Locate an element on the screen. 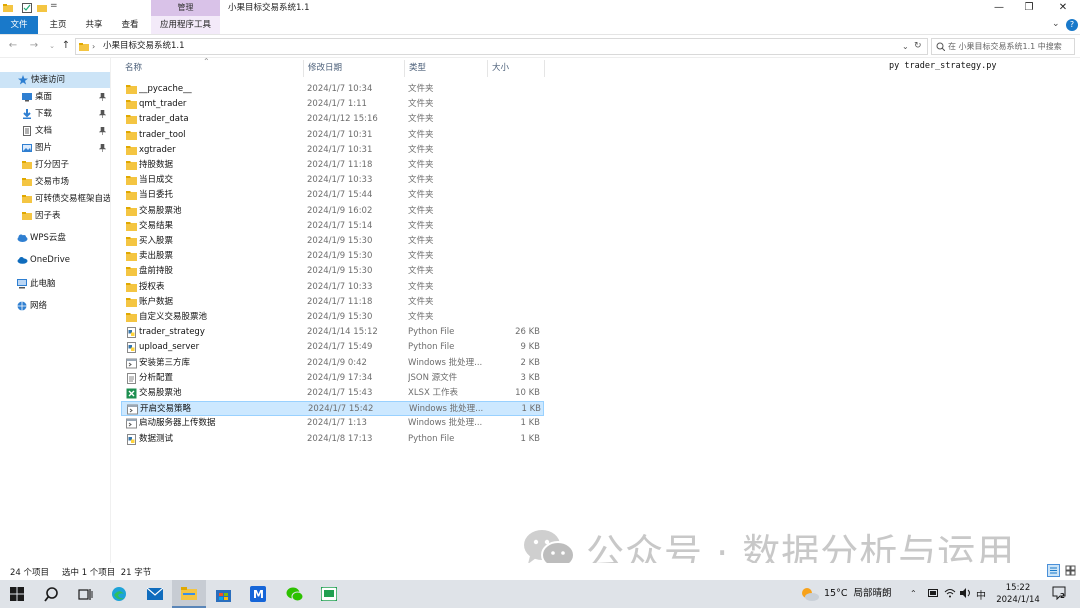 This screenshot has width=1080, height=608. breadcrumb: 小果目标交易系统1.1 is located at coordinates (144, 46).